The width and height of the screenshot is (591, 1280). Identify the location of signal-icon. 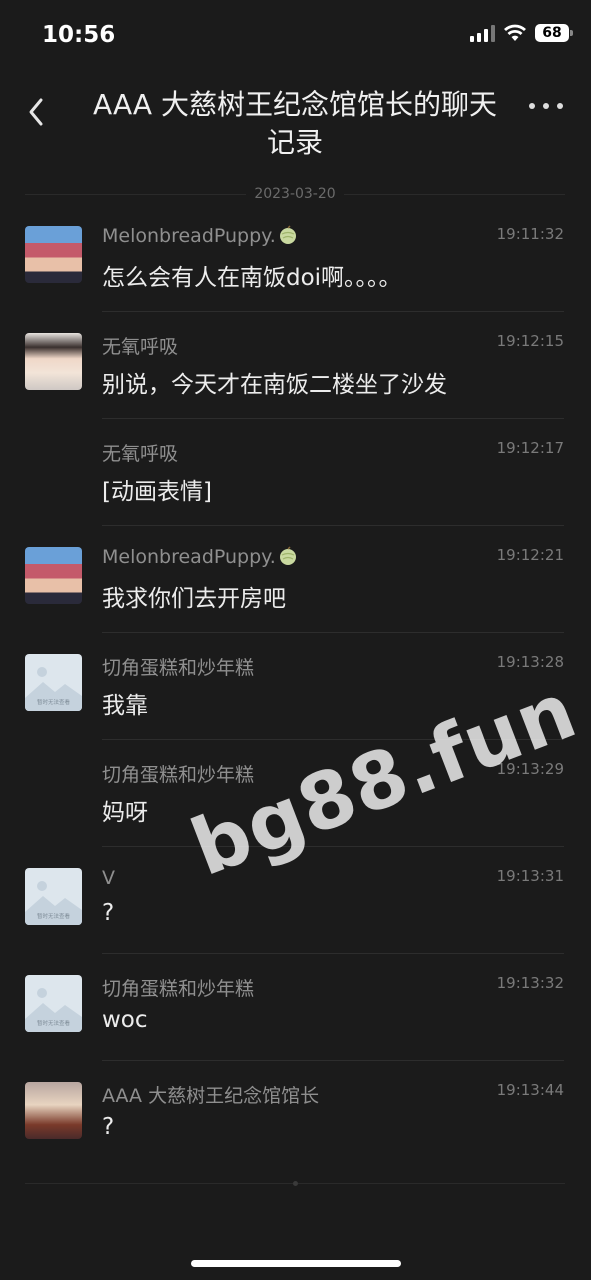
(482, 33).